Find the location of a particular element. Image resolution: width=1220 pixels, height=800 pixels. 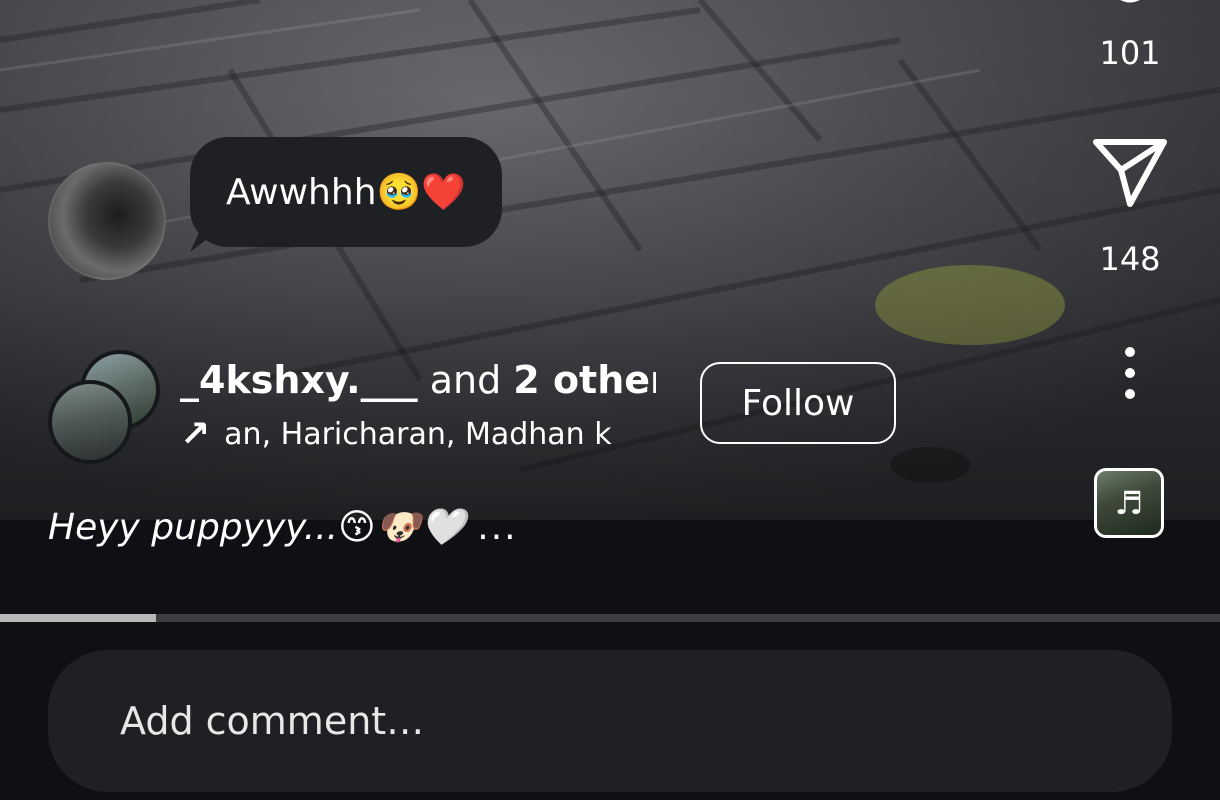

progress-bar is located at coordinates (610, 618).